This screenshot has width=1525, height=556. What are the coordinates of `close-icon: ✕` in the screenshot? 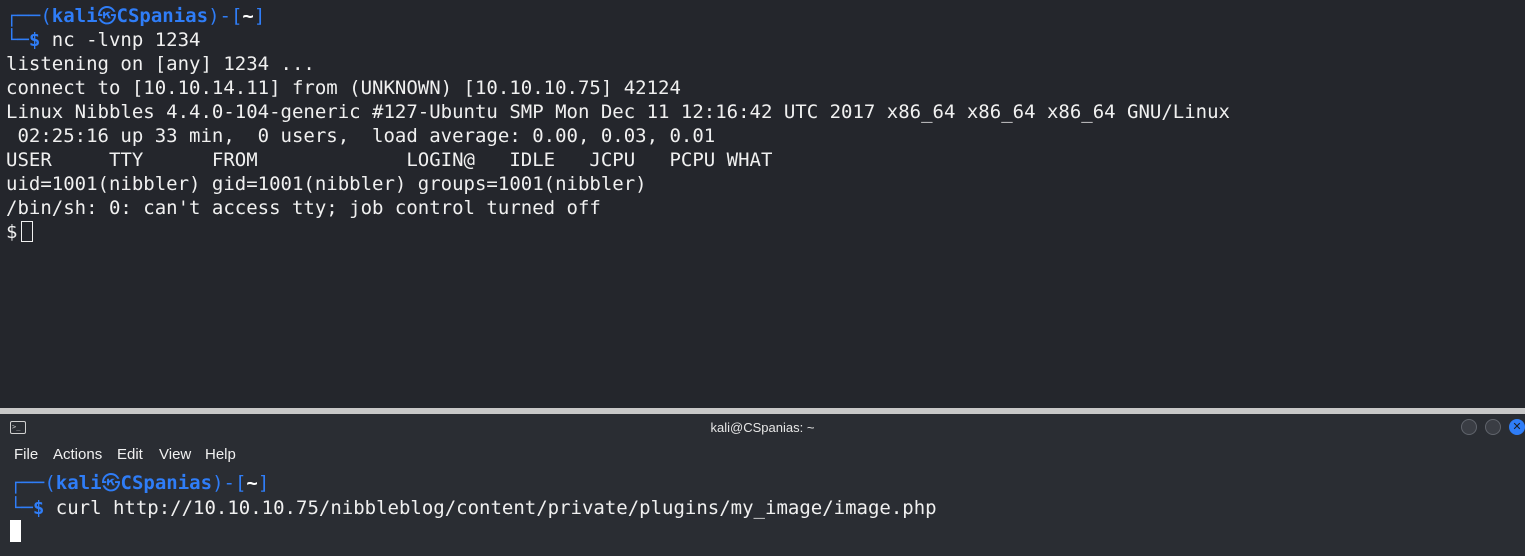 It's located at (1517, 427).